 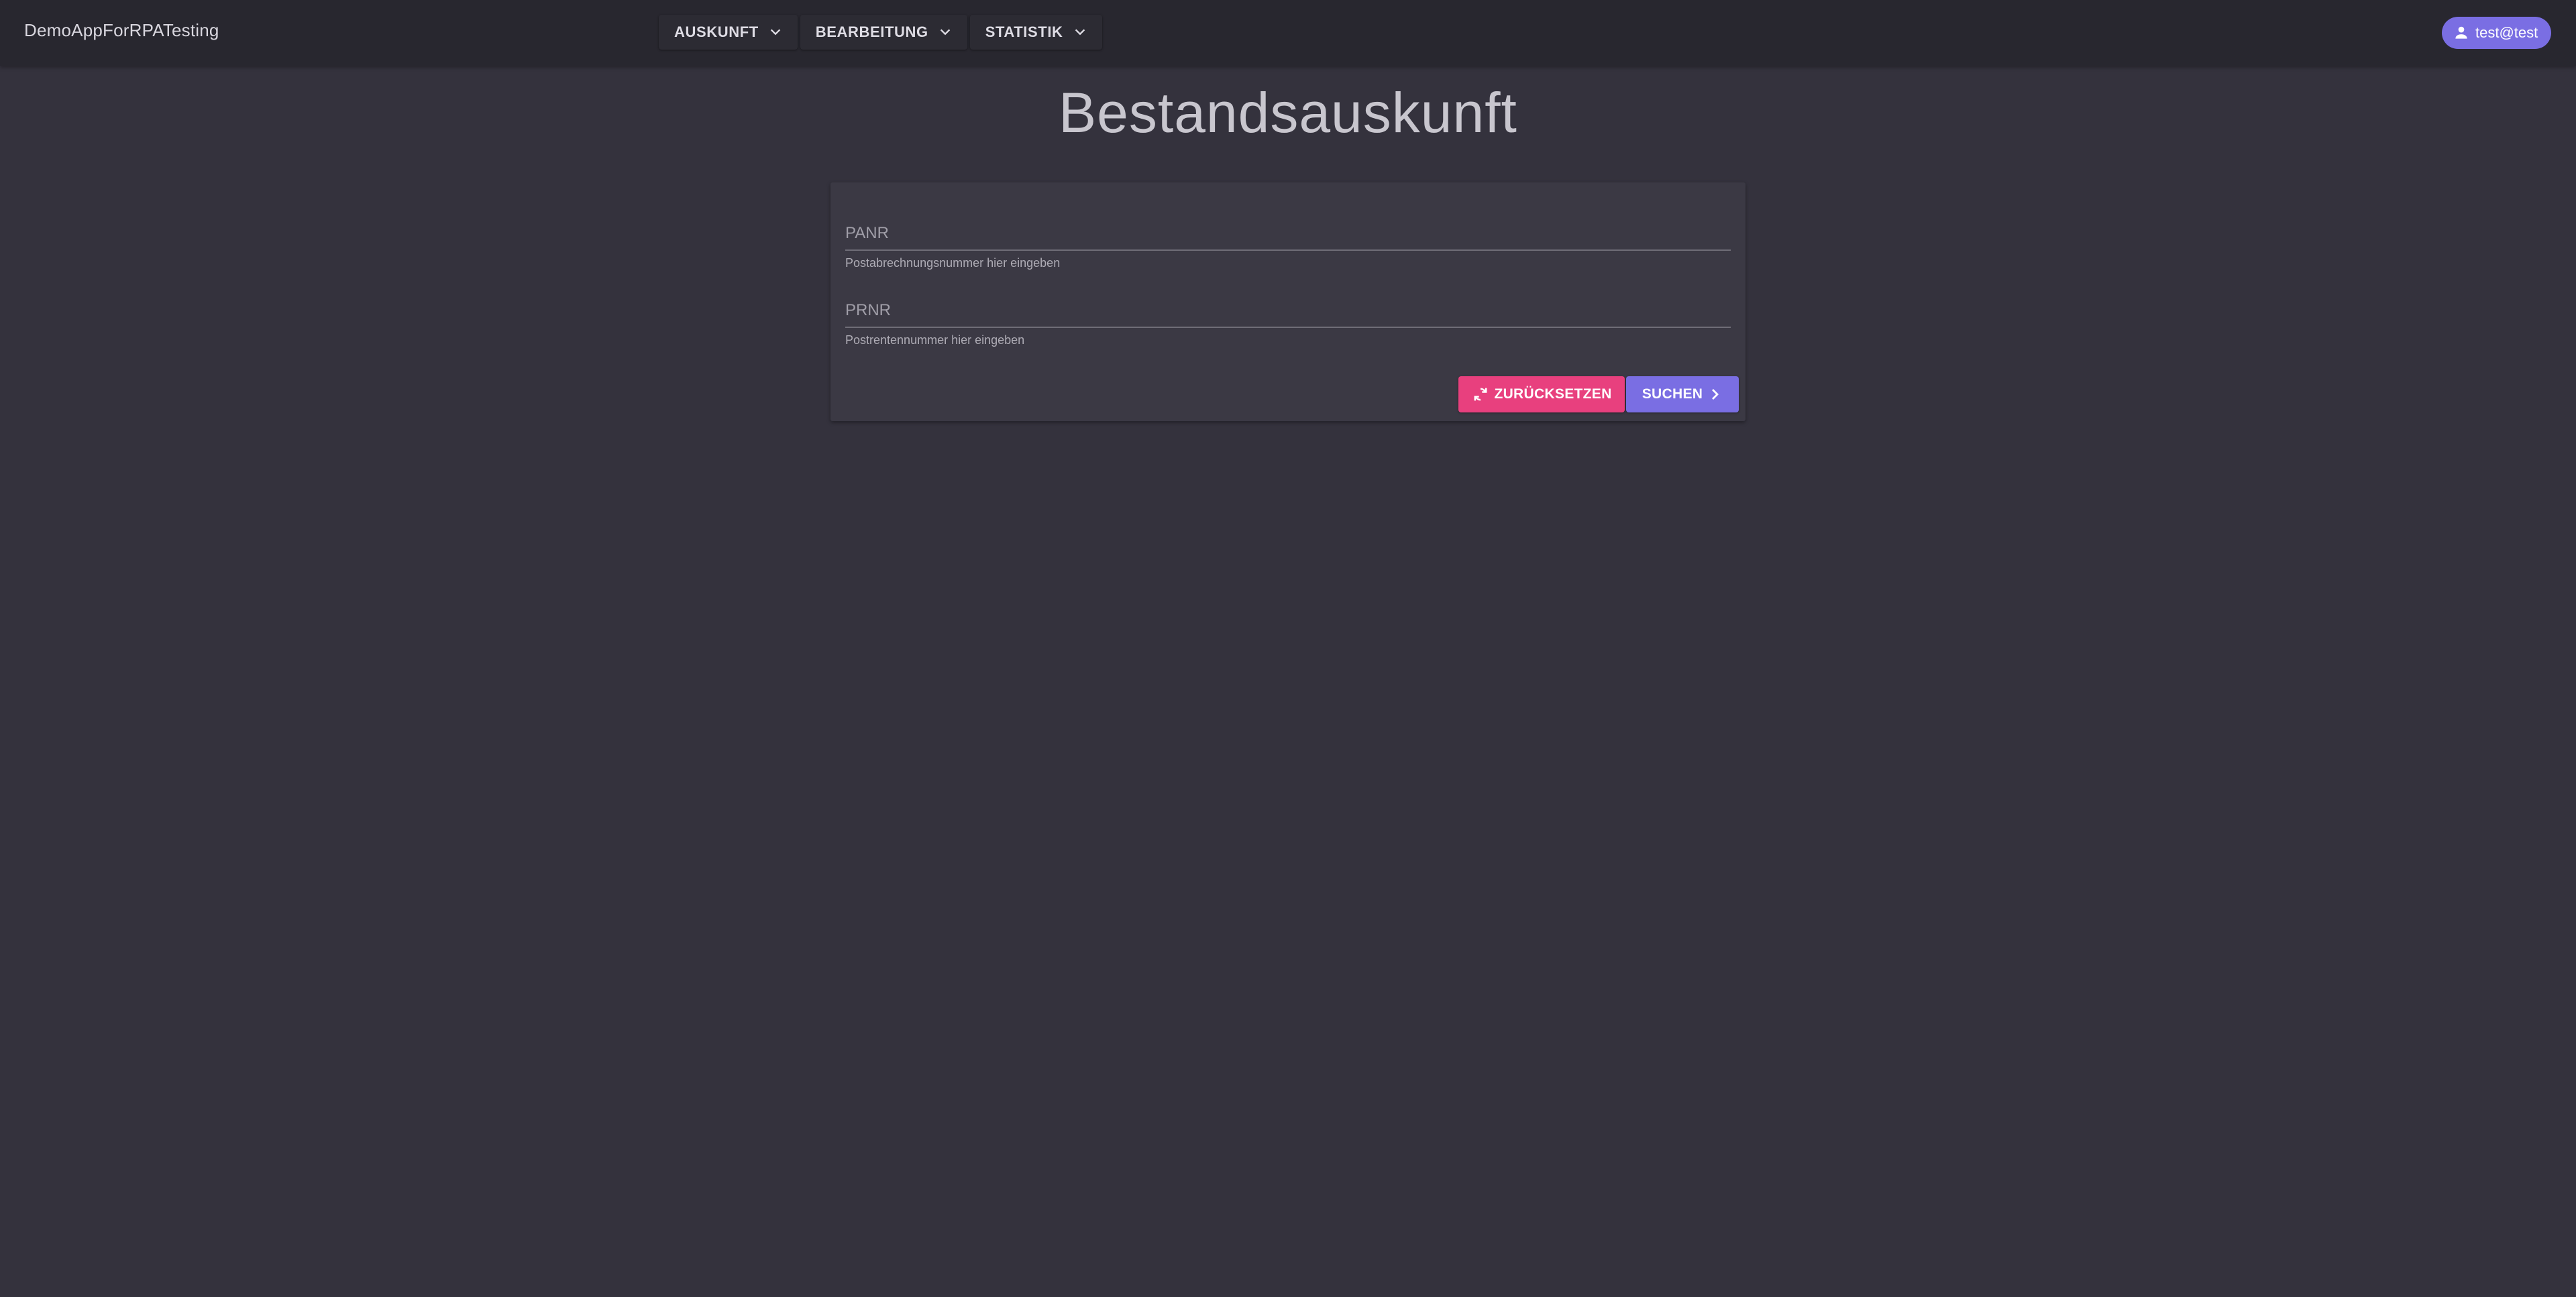 I want to click on nav-menu-label: BEARBEITUNG, so click(x=871, y=32).